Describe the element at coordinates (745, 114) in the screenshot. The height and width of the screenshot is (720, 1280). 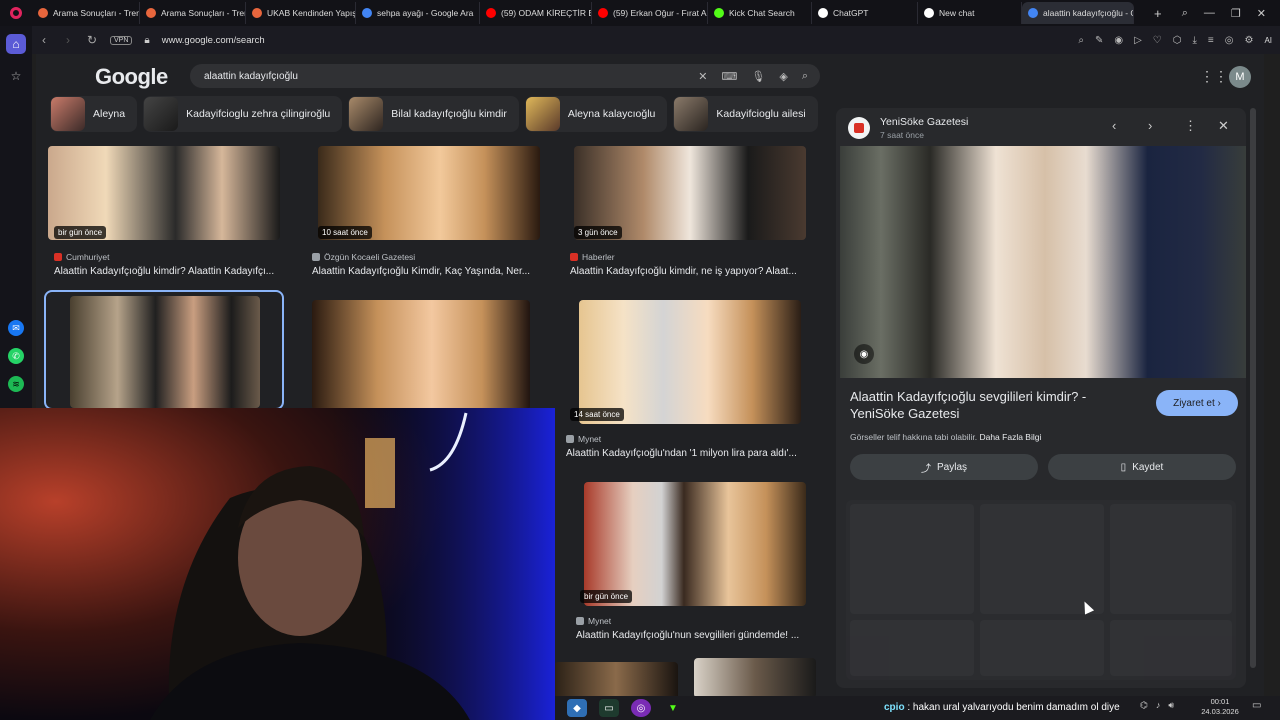
I see `chip: Kadayifcioglu ailesi` at that location.